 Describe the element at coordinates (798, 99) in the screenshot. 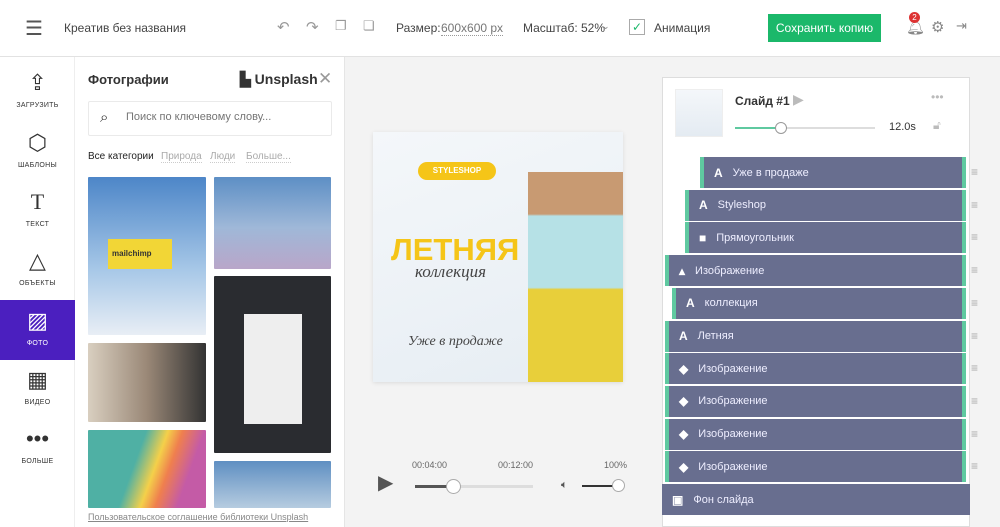

I see `slide-play-icon: ▶` at that location.